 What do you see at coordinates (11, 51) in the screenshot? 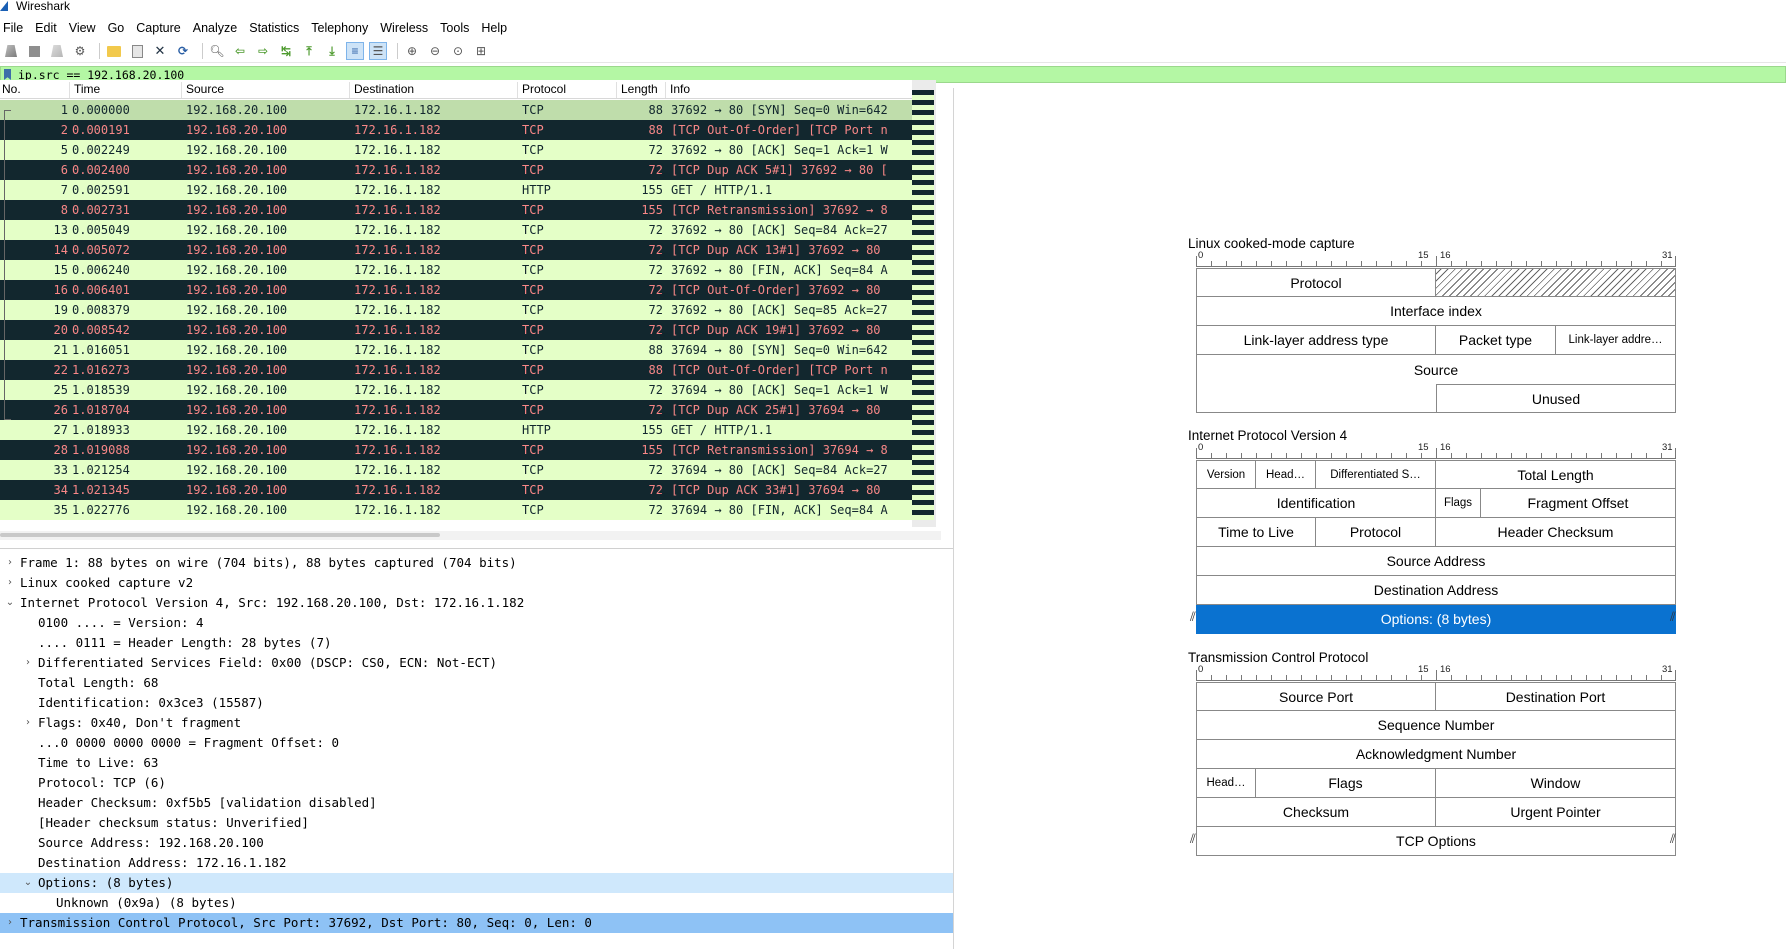
I see `start-capture-icon` at bounding box center [11, 51].